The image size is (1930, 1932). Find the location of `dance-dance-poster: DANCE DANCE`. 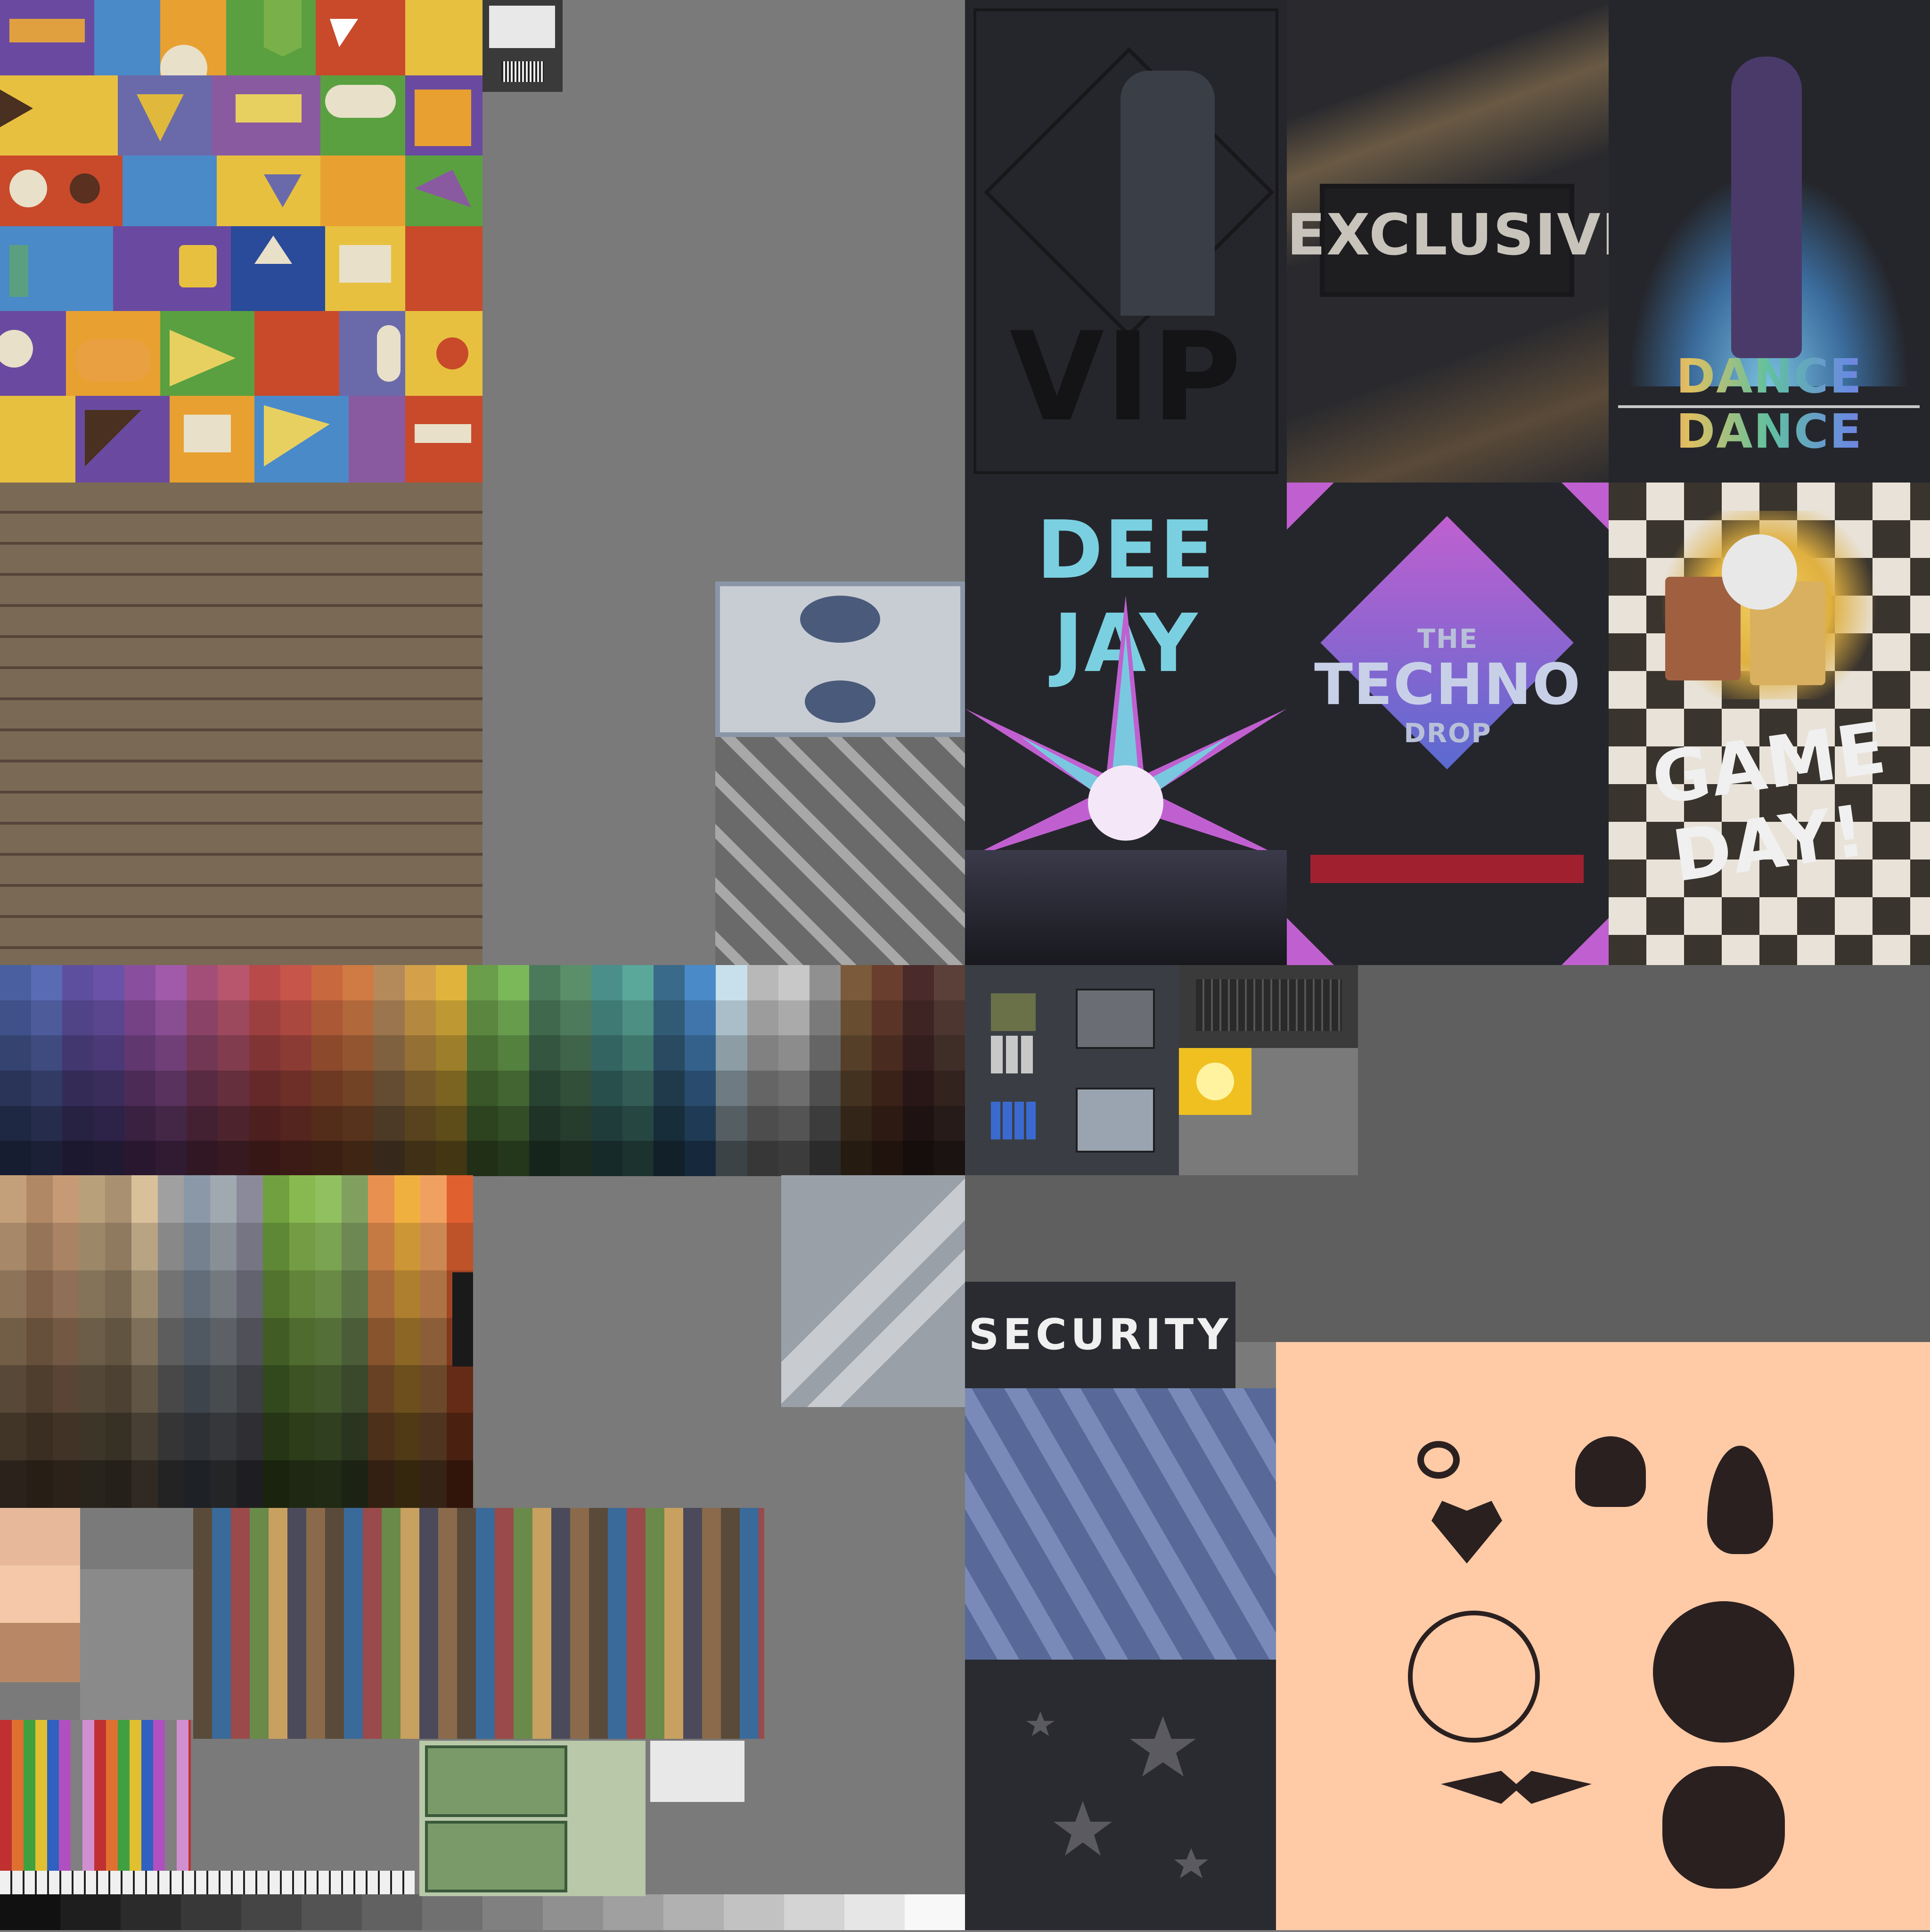

dance-dance-poster: DANCE DANCE is located at coordinates (1769, 241).